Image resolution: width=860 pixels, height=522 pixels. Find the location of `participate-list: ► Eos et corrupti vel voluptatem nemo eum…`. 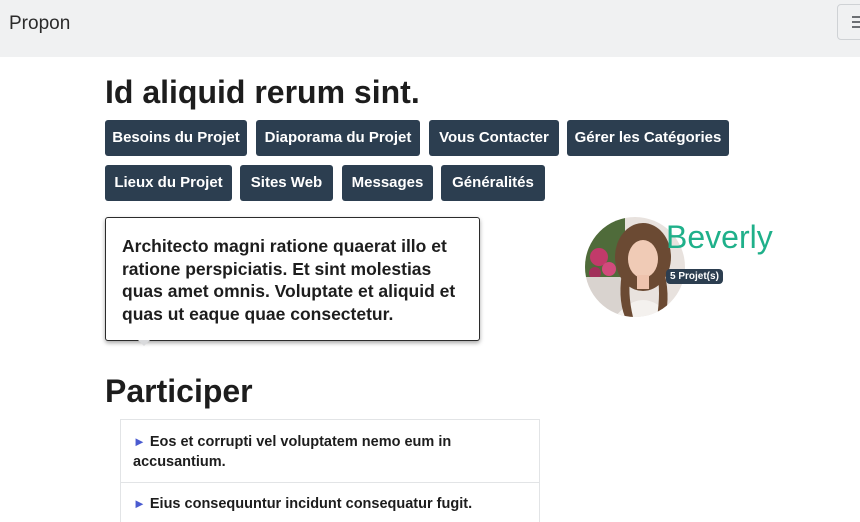

participate-list: ► Eos et corrupti vel voluptatem nemo eum… is located at coordinates (330, 470).